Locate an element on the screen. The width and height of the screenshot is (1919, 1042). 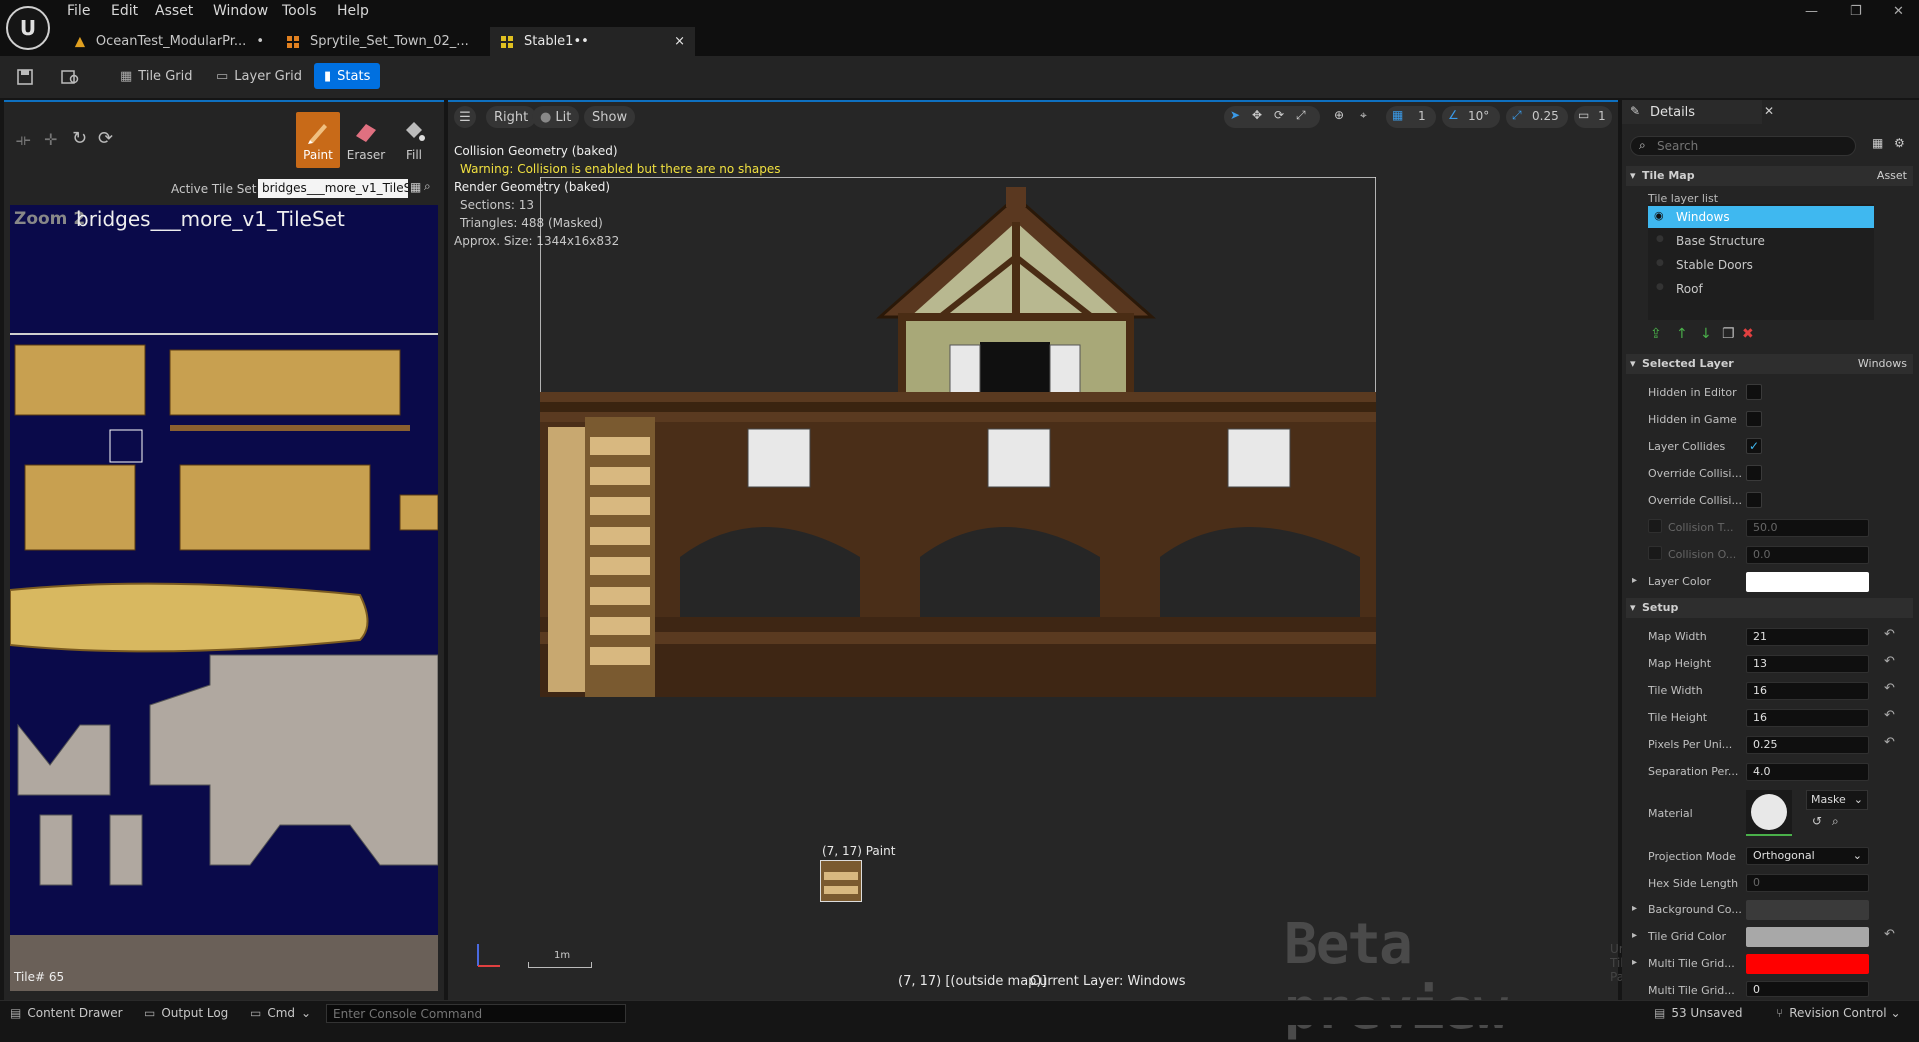
eye-visible-icon: ◉ is located at coordinates (1659, 215).